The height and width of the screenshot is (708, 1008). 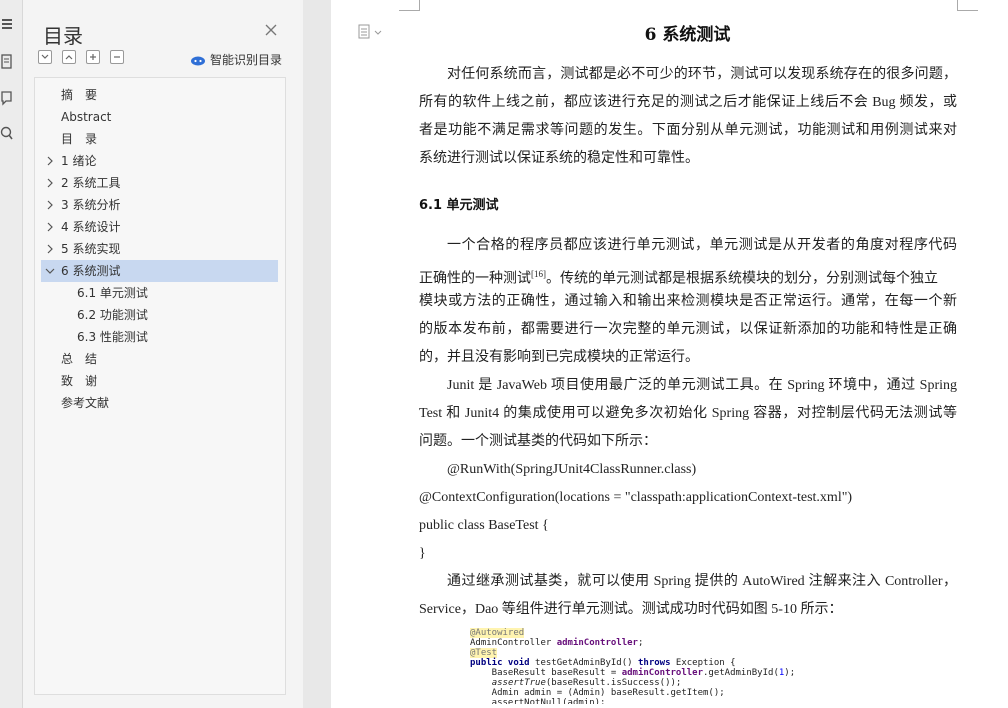 What do you see at coordinates (117, 57) in the screenshot?
I see `remove-heading-button` at bounding box center [117, 57].